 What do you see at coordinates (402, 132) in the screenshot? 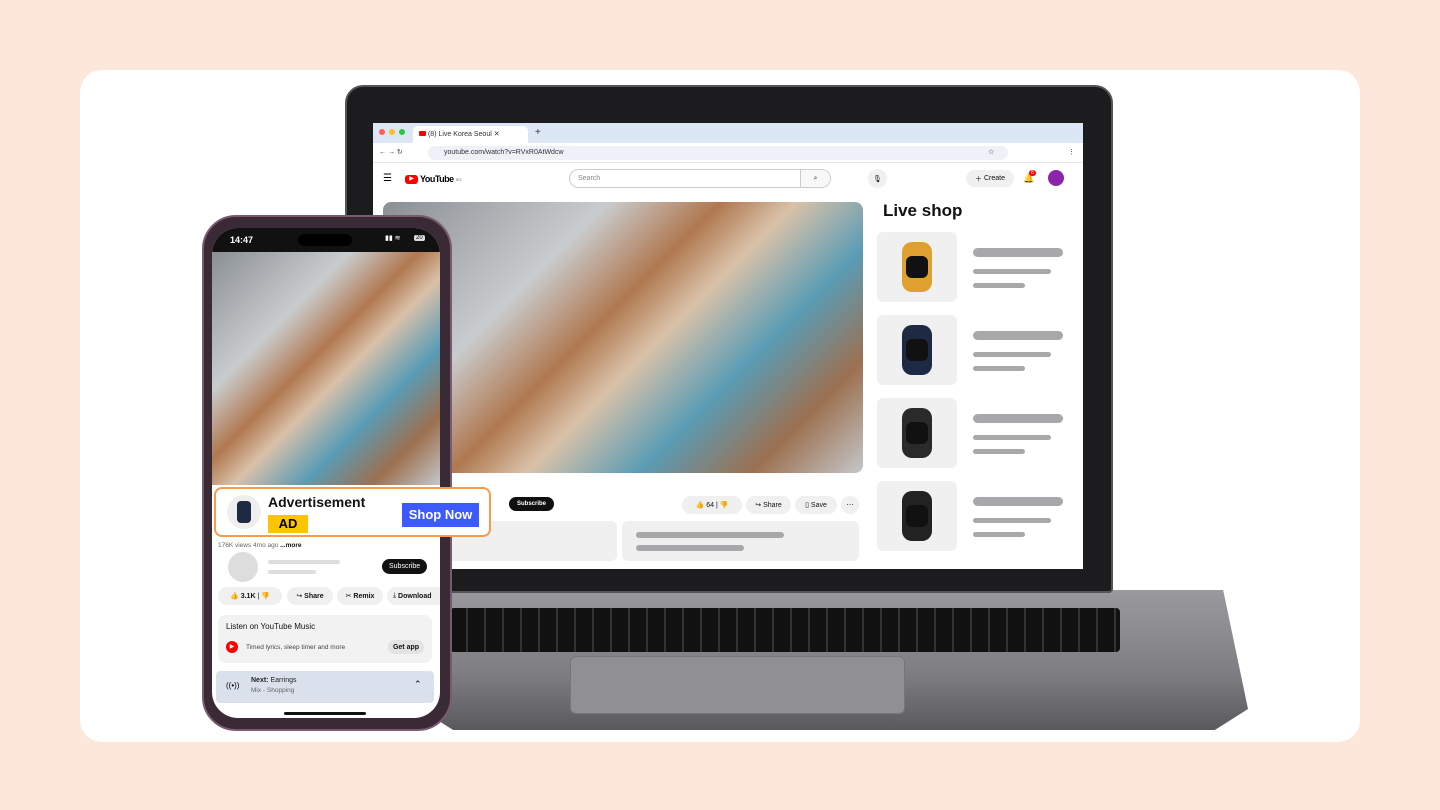
I see `maximize-window-icon` at bounding box center [402, 132].